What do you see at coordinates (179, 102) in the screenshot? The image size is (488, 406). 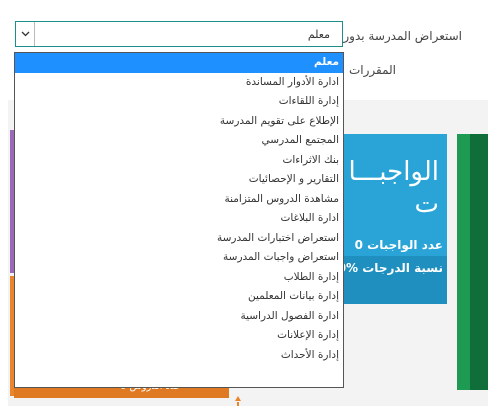 I see `dropdown-option: إدارة اللقاءات` at bounding box center [179, 102].